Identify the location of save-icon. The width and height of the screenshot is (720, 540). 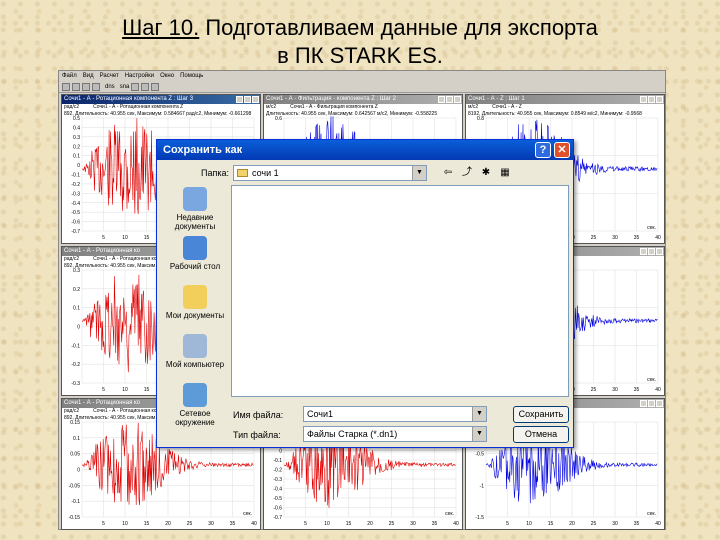
(66, 86).